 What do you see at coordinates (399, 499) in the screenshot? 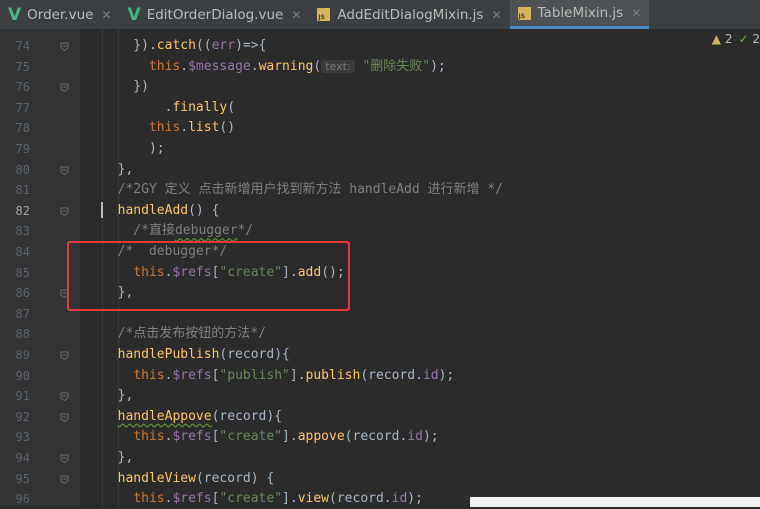
I see `code-token: id` at bounding box center [399, 499].